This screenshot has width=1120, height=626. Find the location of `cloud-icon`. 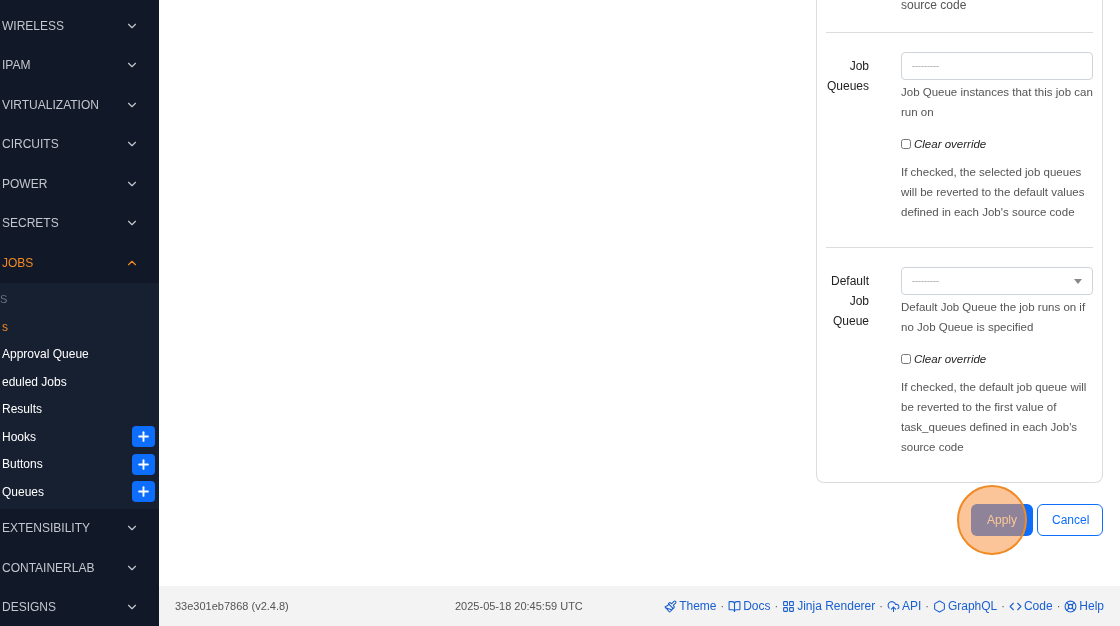

cloud-icon is located at coordinates (893, 606).